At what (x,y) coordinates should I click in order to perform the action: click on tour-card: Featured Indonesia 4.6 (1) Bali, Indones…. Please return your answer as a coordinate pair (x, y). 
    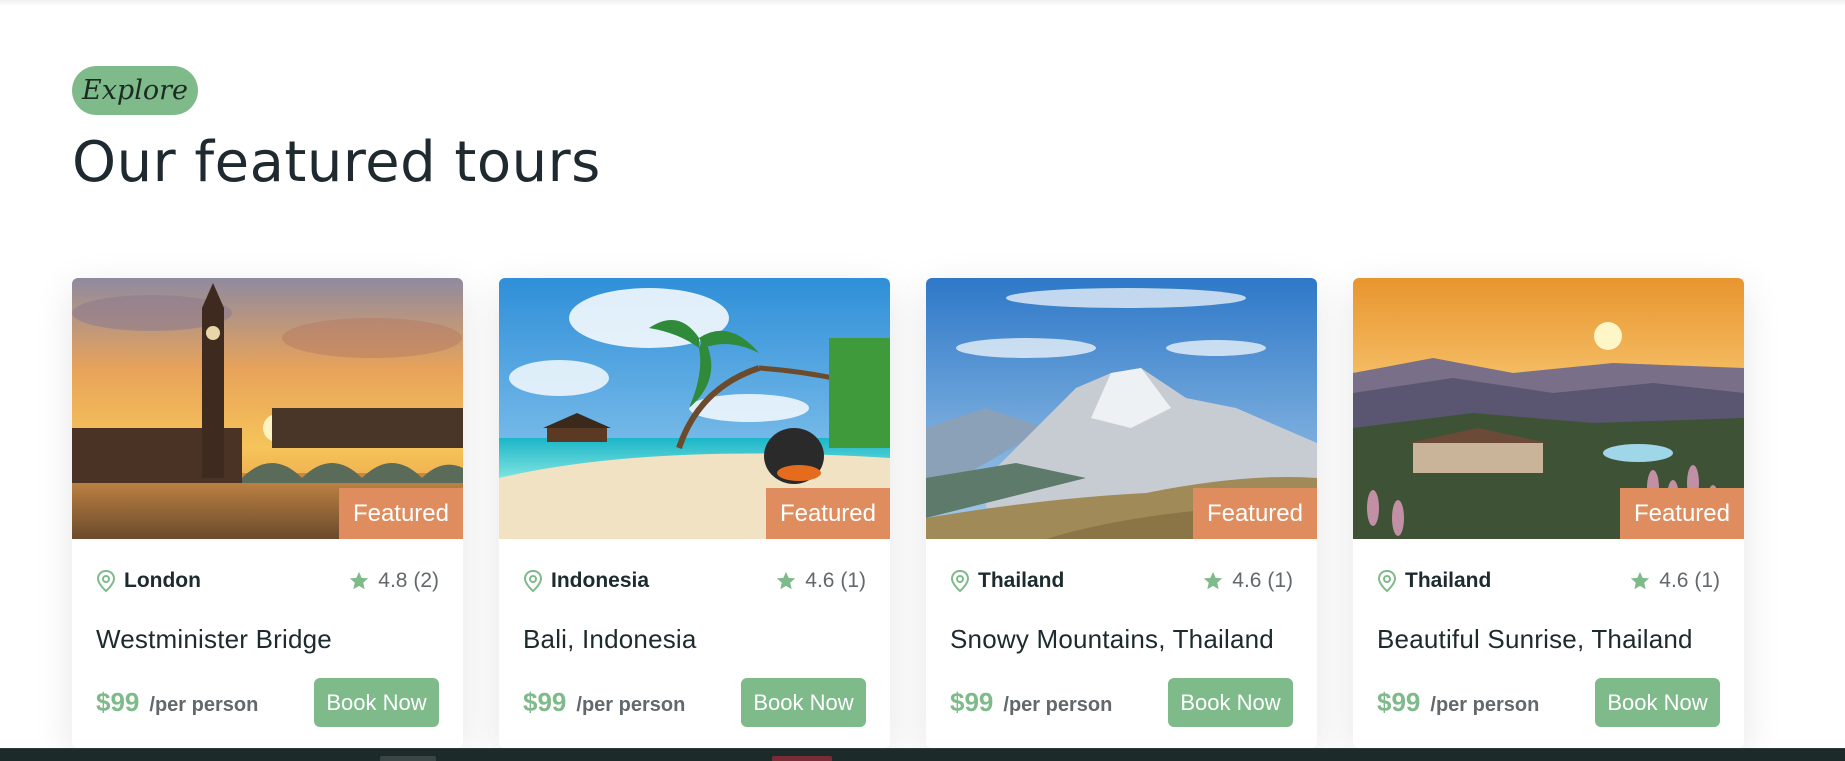
    Looking at the image, I should click on (694, 513).